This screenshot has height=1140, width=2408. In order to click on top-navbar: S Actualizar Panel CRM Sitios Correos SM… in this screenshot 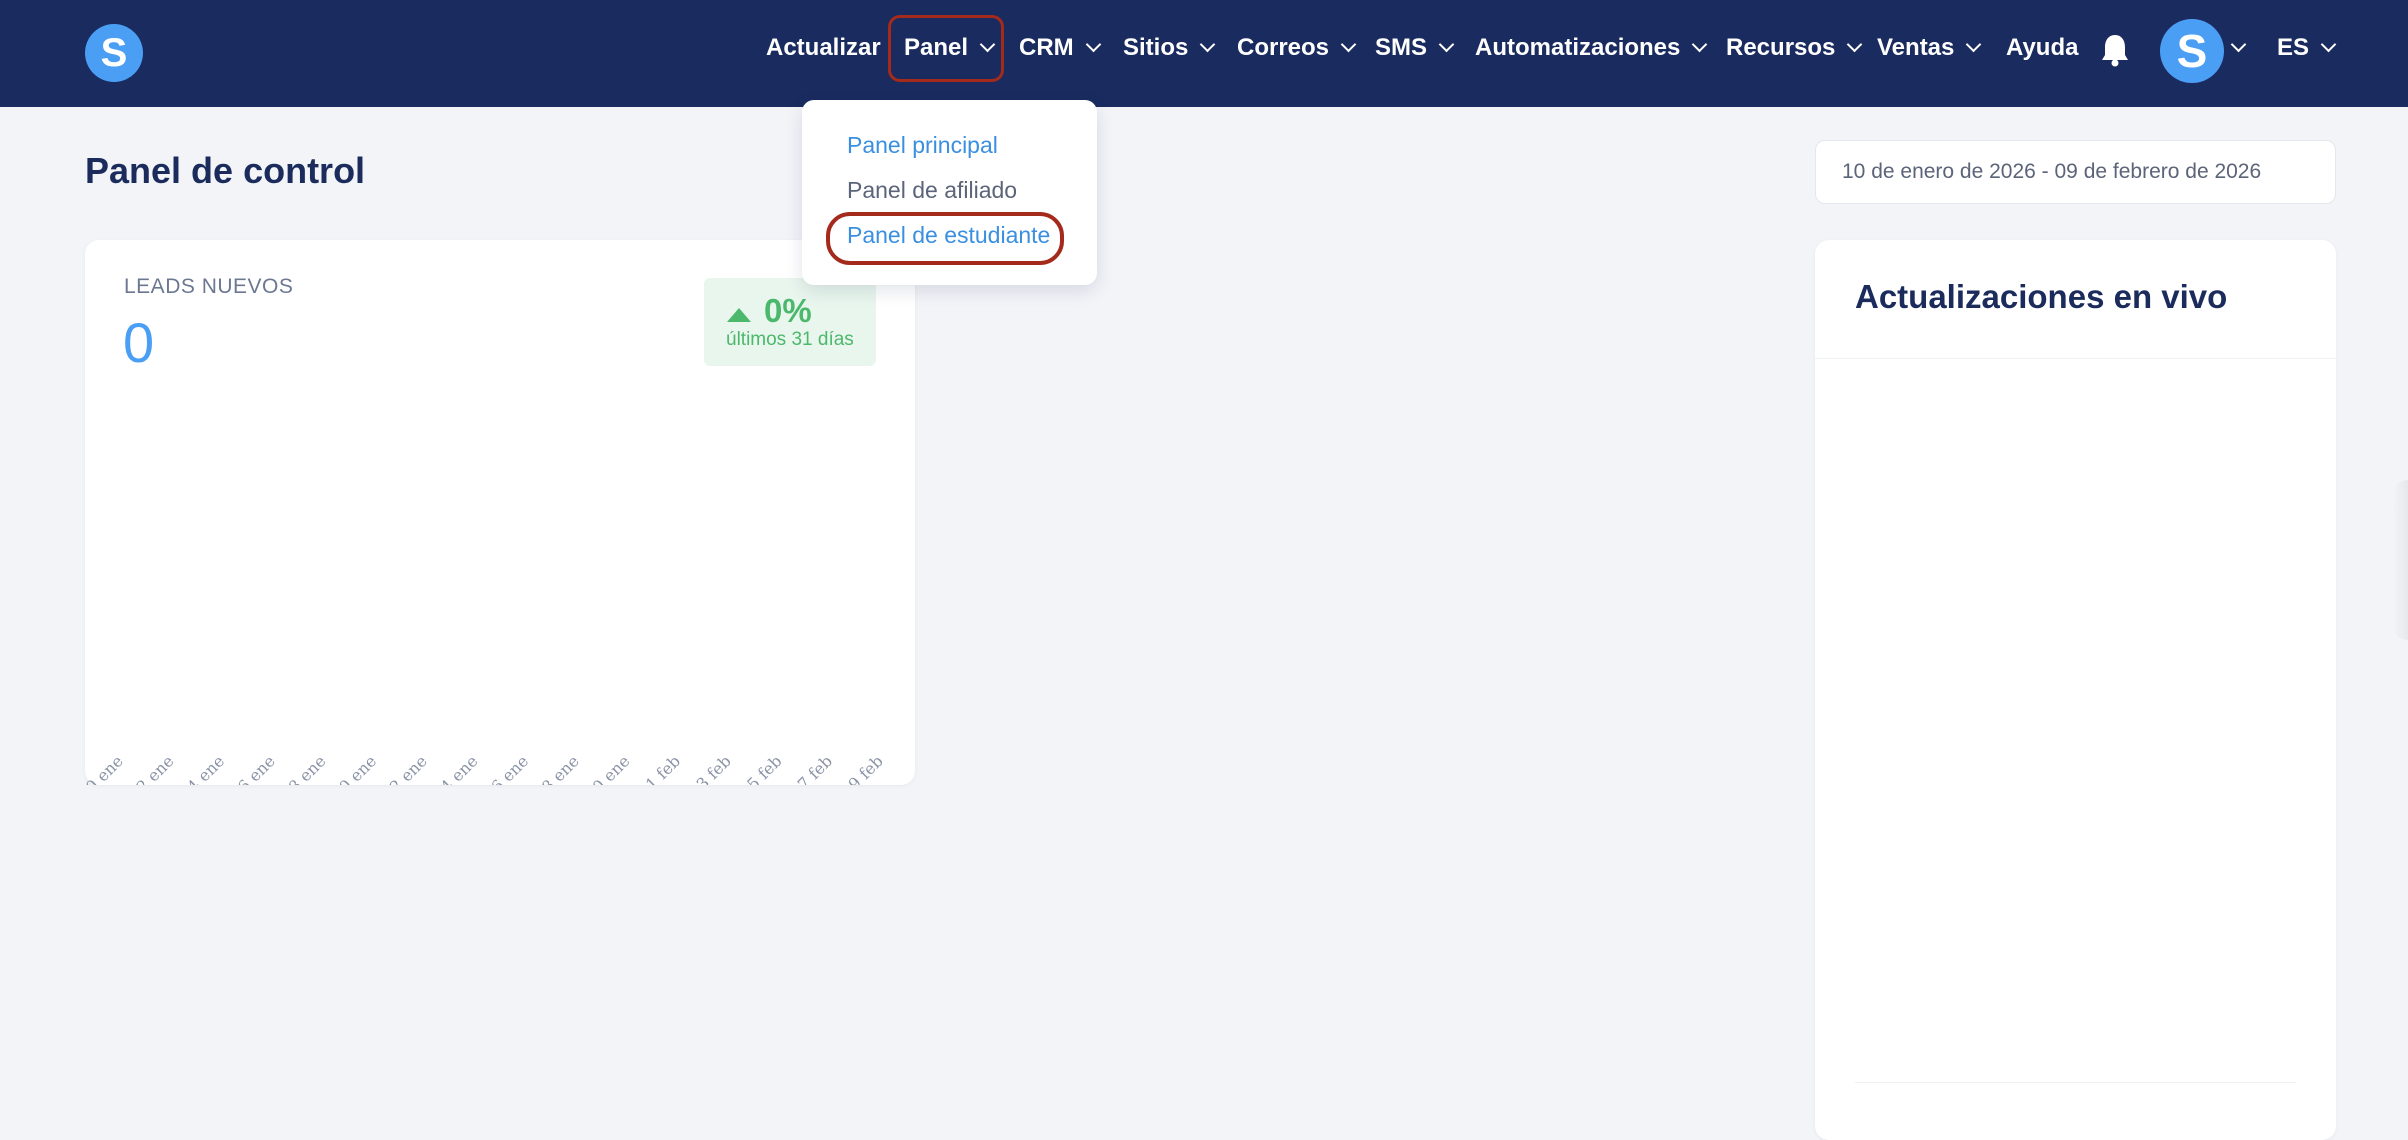, I will do `click(1204, 53)`.